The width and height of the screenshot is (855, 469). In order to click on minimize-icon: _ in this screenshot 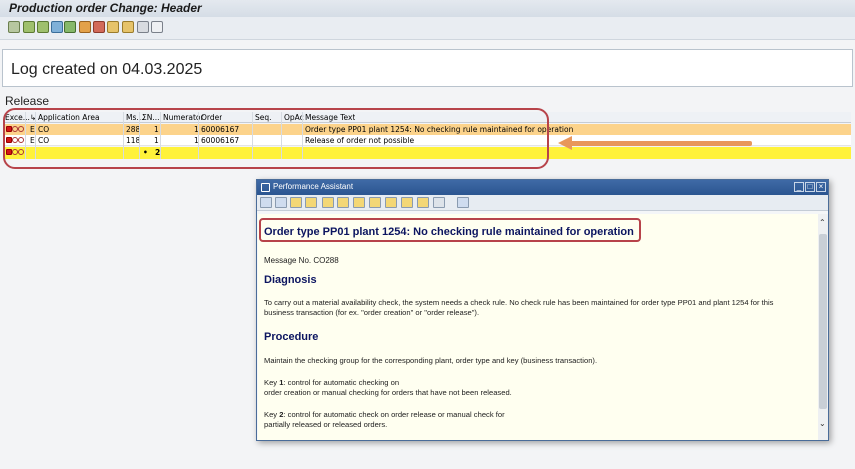, I will do `click(799, 187)`.